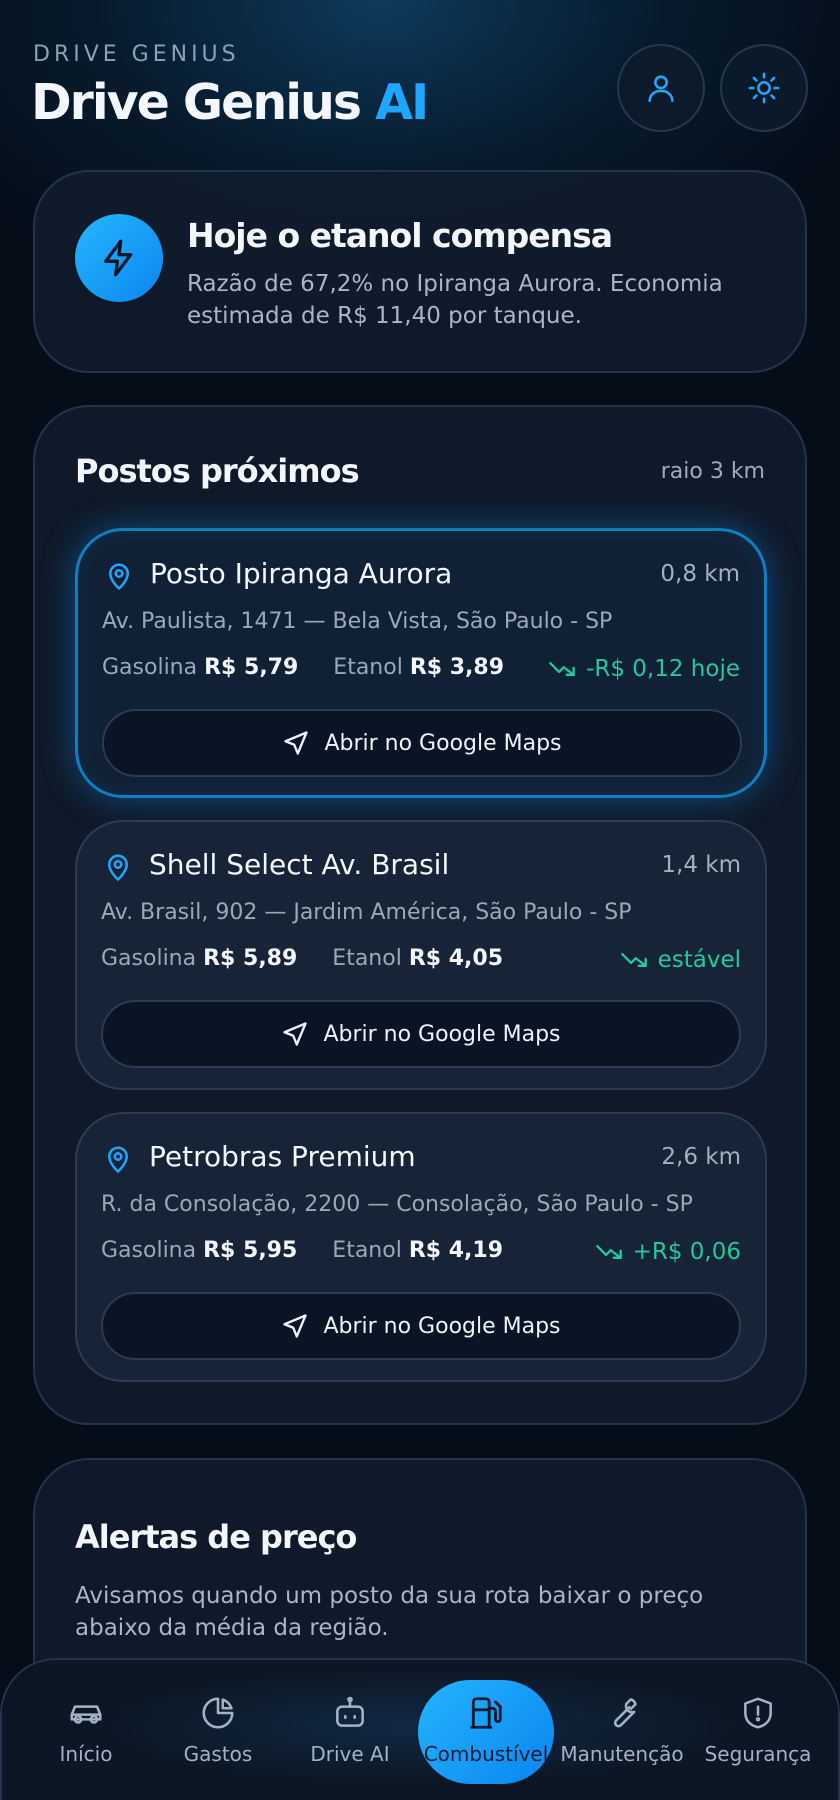 This screenshot has height=1800, width=840. Describe the element at coordinates (400, 235) in the screenshot. I see `insight-title: Hoje o etanol compensa` at that location.